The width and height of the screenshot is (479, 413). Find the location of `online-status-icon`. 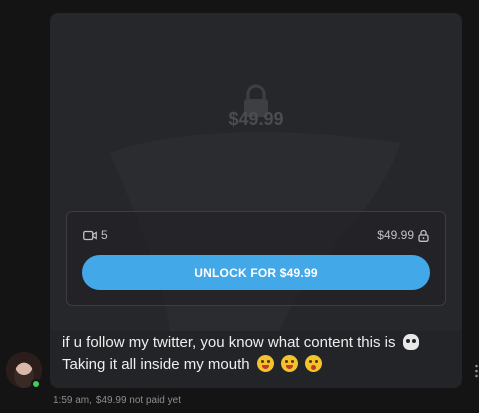

online-status-icon is located at coordinates (36, 384).